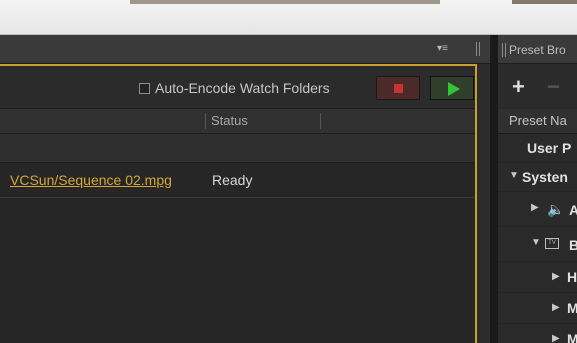 The width and height of the screenshot is (577, 343). I want to click on tree-row-broadcast: ▼ TV B, so click(537, 244).